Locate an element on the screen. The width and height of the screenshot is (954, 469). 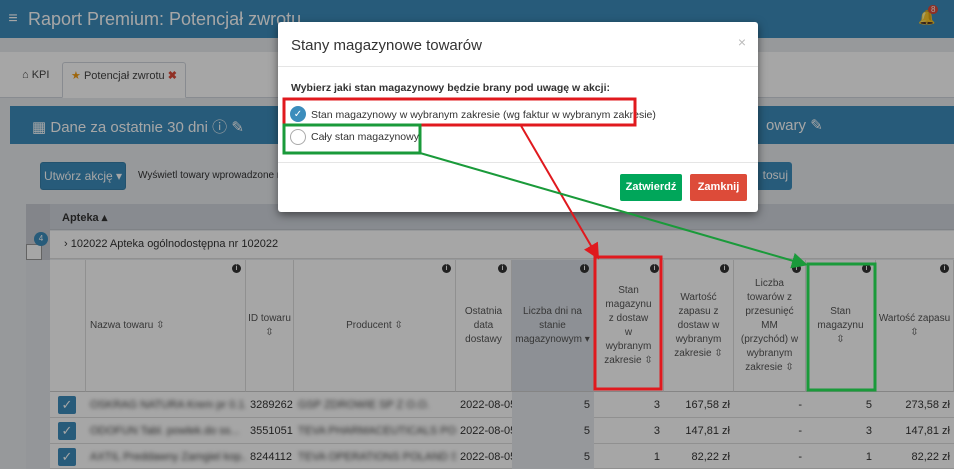
close-icon: × is located at coordinates (742, 42).